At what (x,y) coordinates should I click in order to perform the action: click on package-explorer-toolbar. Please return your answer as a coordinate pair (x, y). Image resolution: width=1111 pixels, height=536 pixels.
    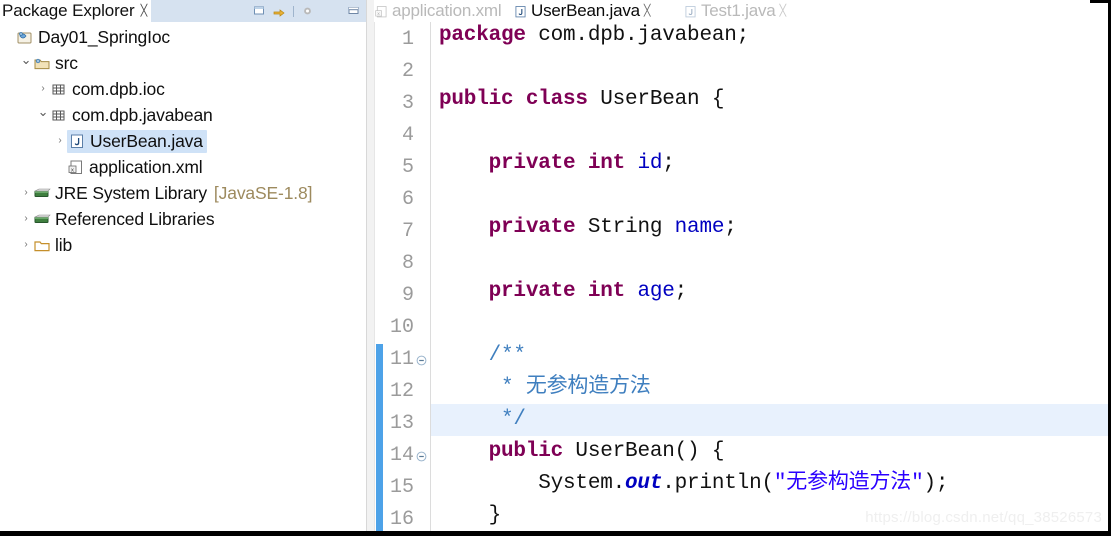
    Looking at the image, I should click on (308, 11).